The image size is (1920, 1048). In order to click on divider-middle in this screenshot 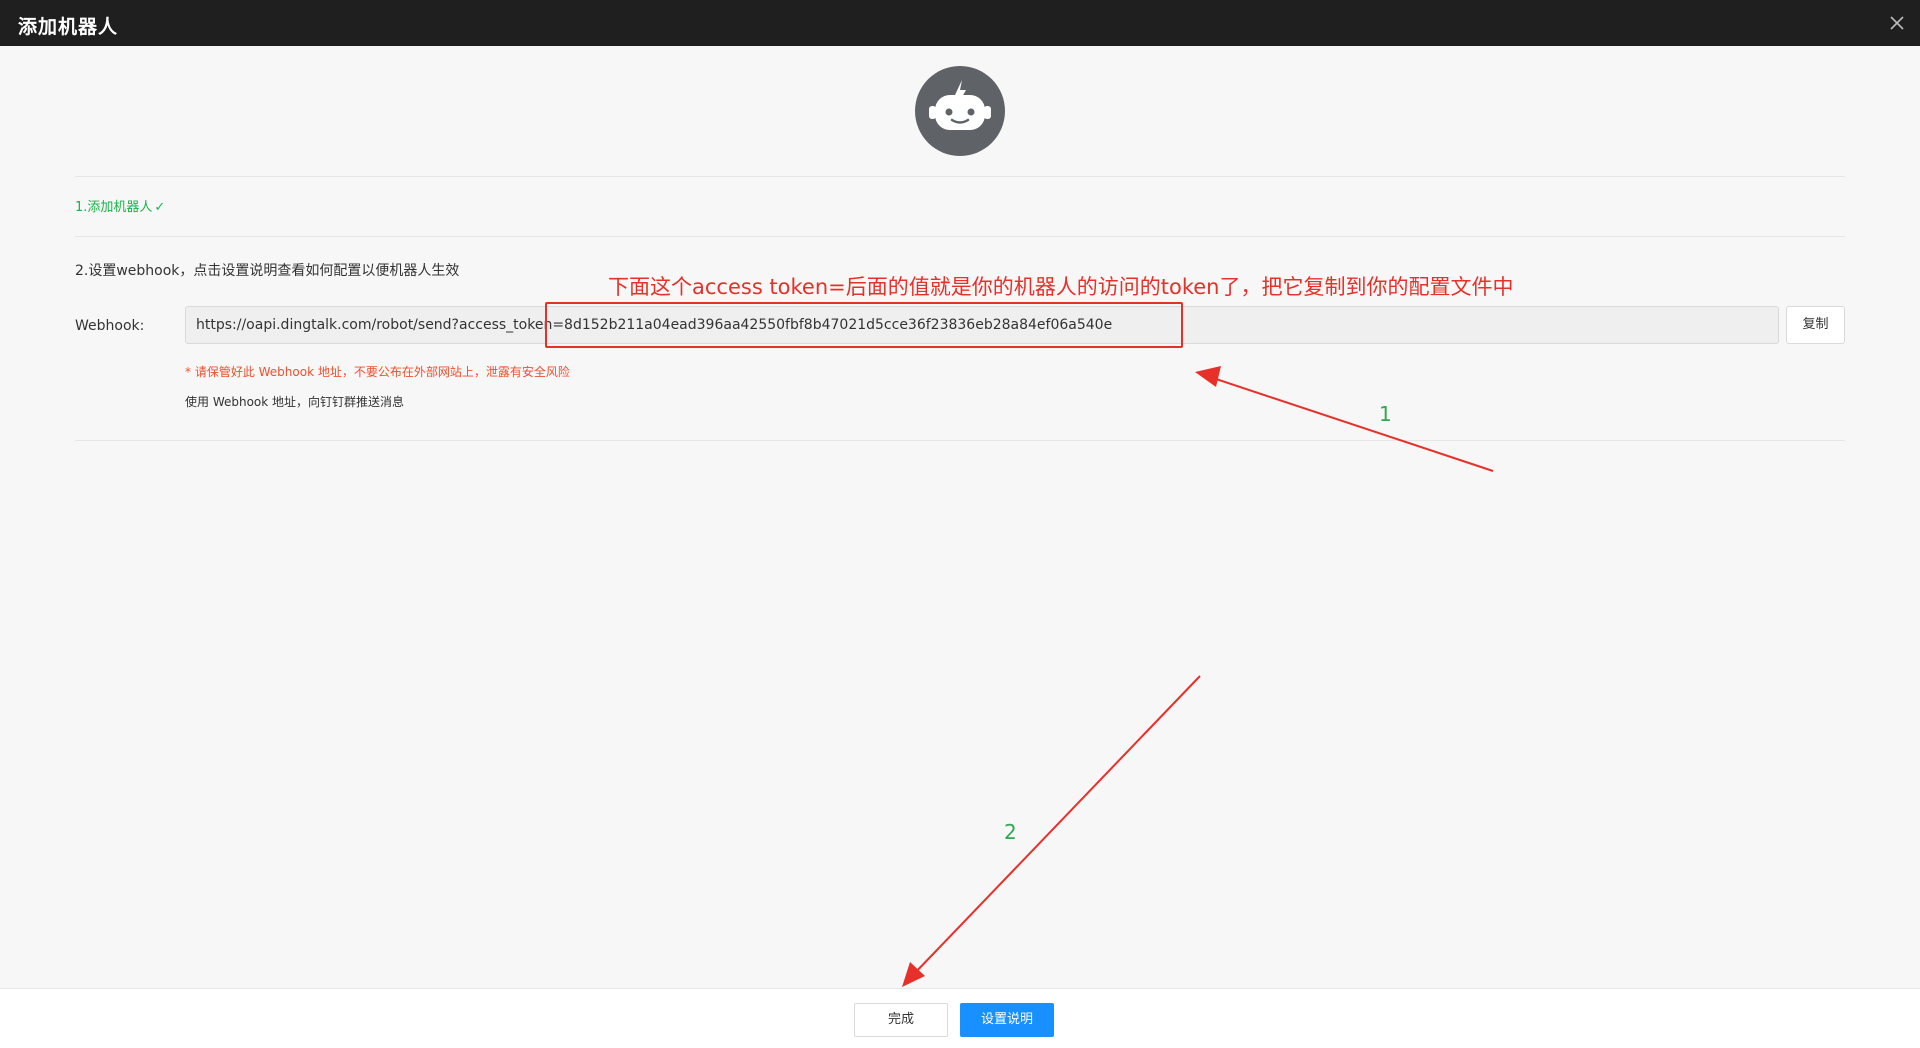, I will do `click(960, 236)`.